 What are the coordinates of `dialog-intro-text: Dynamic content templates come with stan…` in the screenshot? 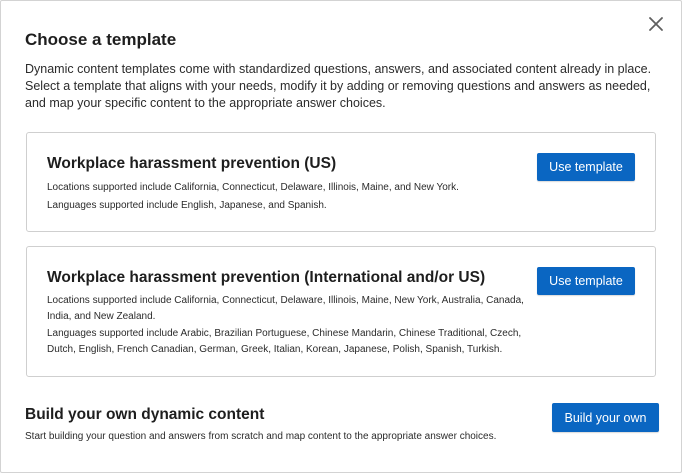 It's located at (338, 86).